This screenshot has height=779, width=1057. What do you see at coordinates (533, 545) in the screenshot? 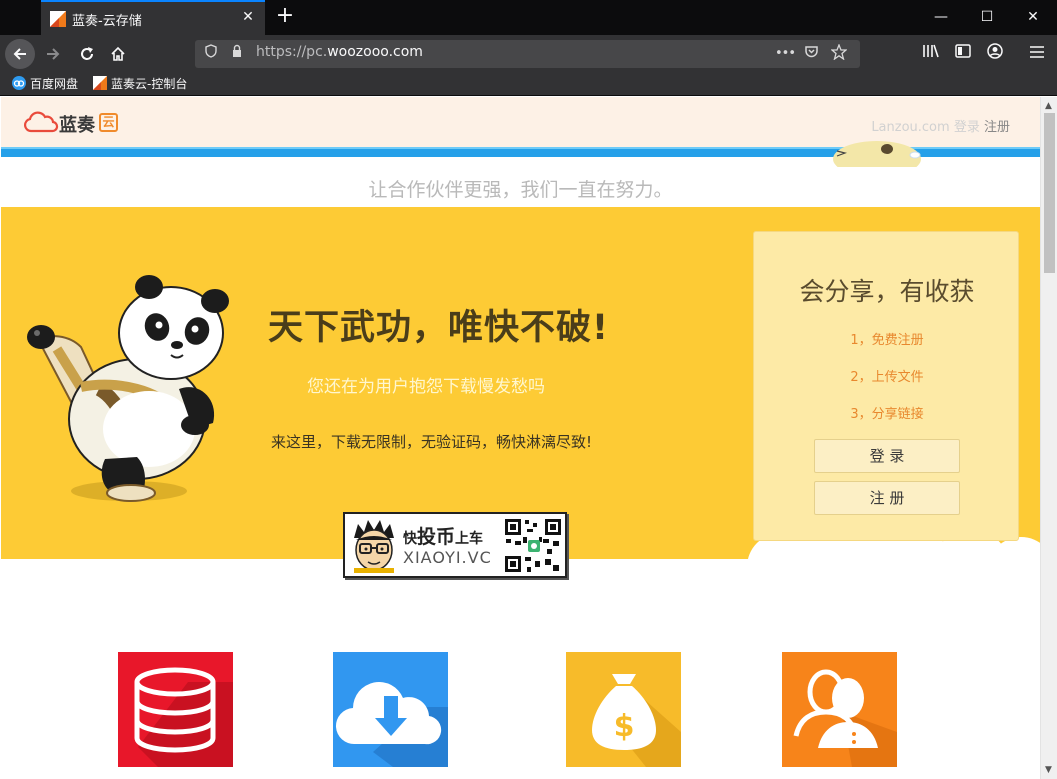
I see `qr-code-icon` at bounding box center [533, 545].